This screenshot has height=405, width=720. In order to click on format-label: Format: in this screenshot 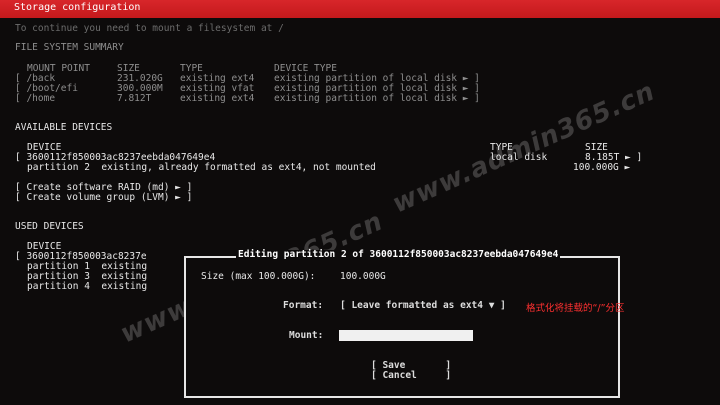, I will do `click(303, 305)`.